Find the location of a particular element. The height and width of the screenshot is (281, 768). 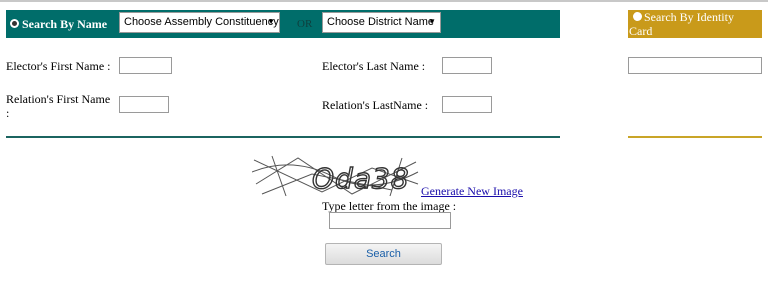

district-select: Choose District Name ▼ is located at coordinates (381, 22).